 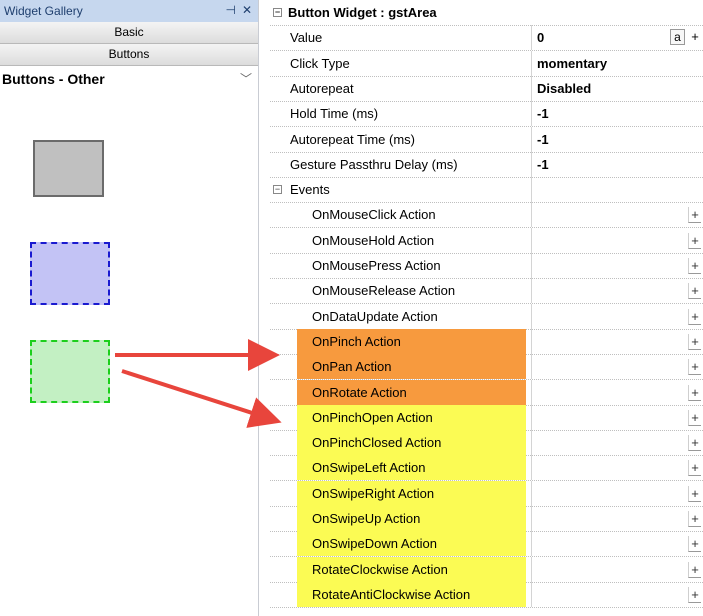 What do you see at coordinates (352, 139) in the screenshot?
I see `property-label: Autorepeat Time (ms)` at bounding box center [352, 139].